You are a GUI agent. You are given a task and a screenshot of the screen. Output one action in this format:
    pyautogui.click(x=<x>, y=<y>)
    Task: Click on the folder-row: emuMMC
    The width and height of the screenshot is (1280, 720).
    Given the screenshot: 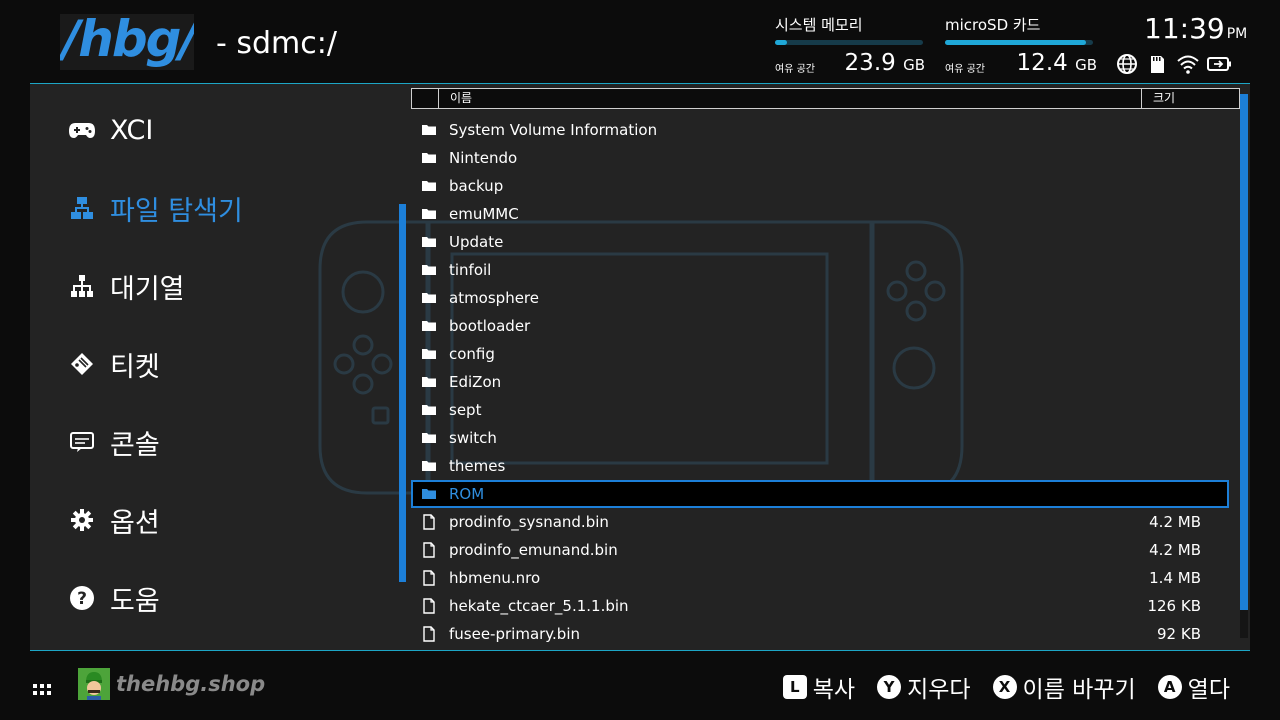 What is the action you would take?
    pyautogui.click(x=820, y=214)
    